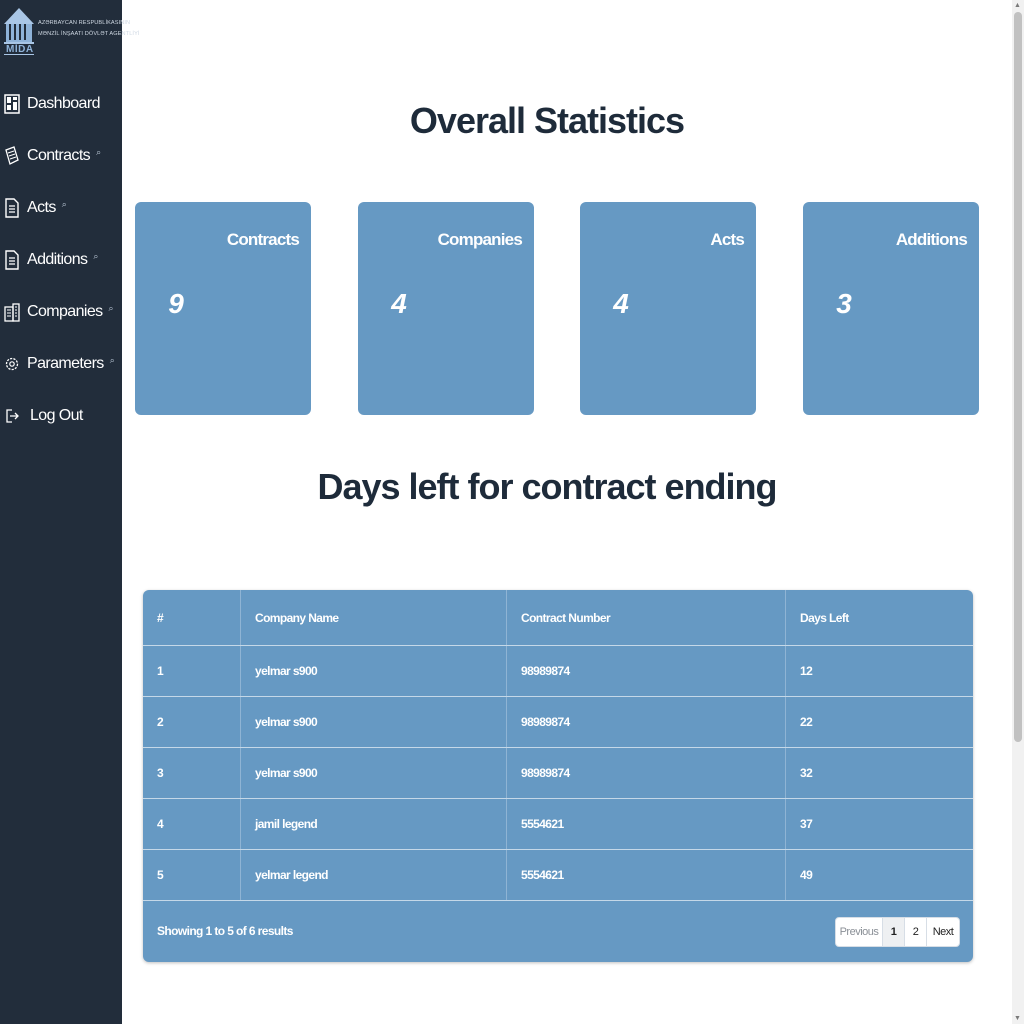 The image size is (1024, 1024). What do you see at coordinates (547, 486) in the screenshot?
I see `section-title: Days left for contract ending` at bounding box center [547, 486].